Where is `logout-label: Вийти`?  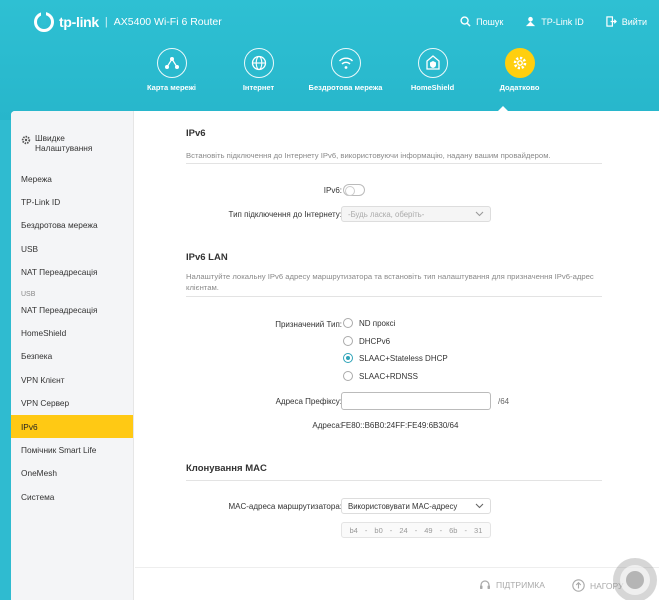 logout-label: Вийти is located at coordinates (634, 21).